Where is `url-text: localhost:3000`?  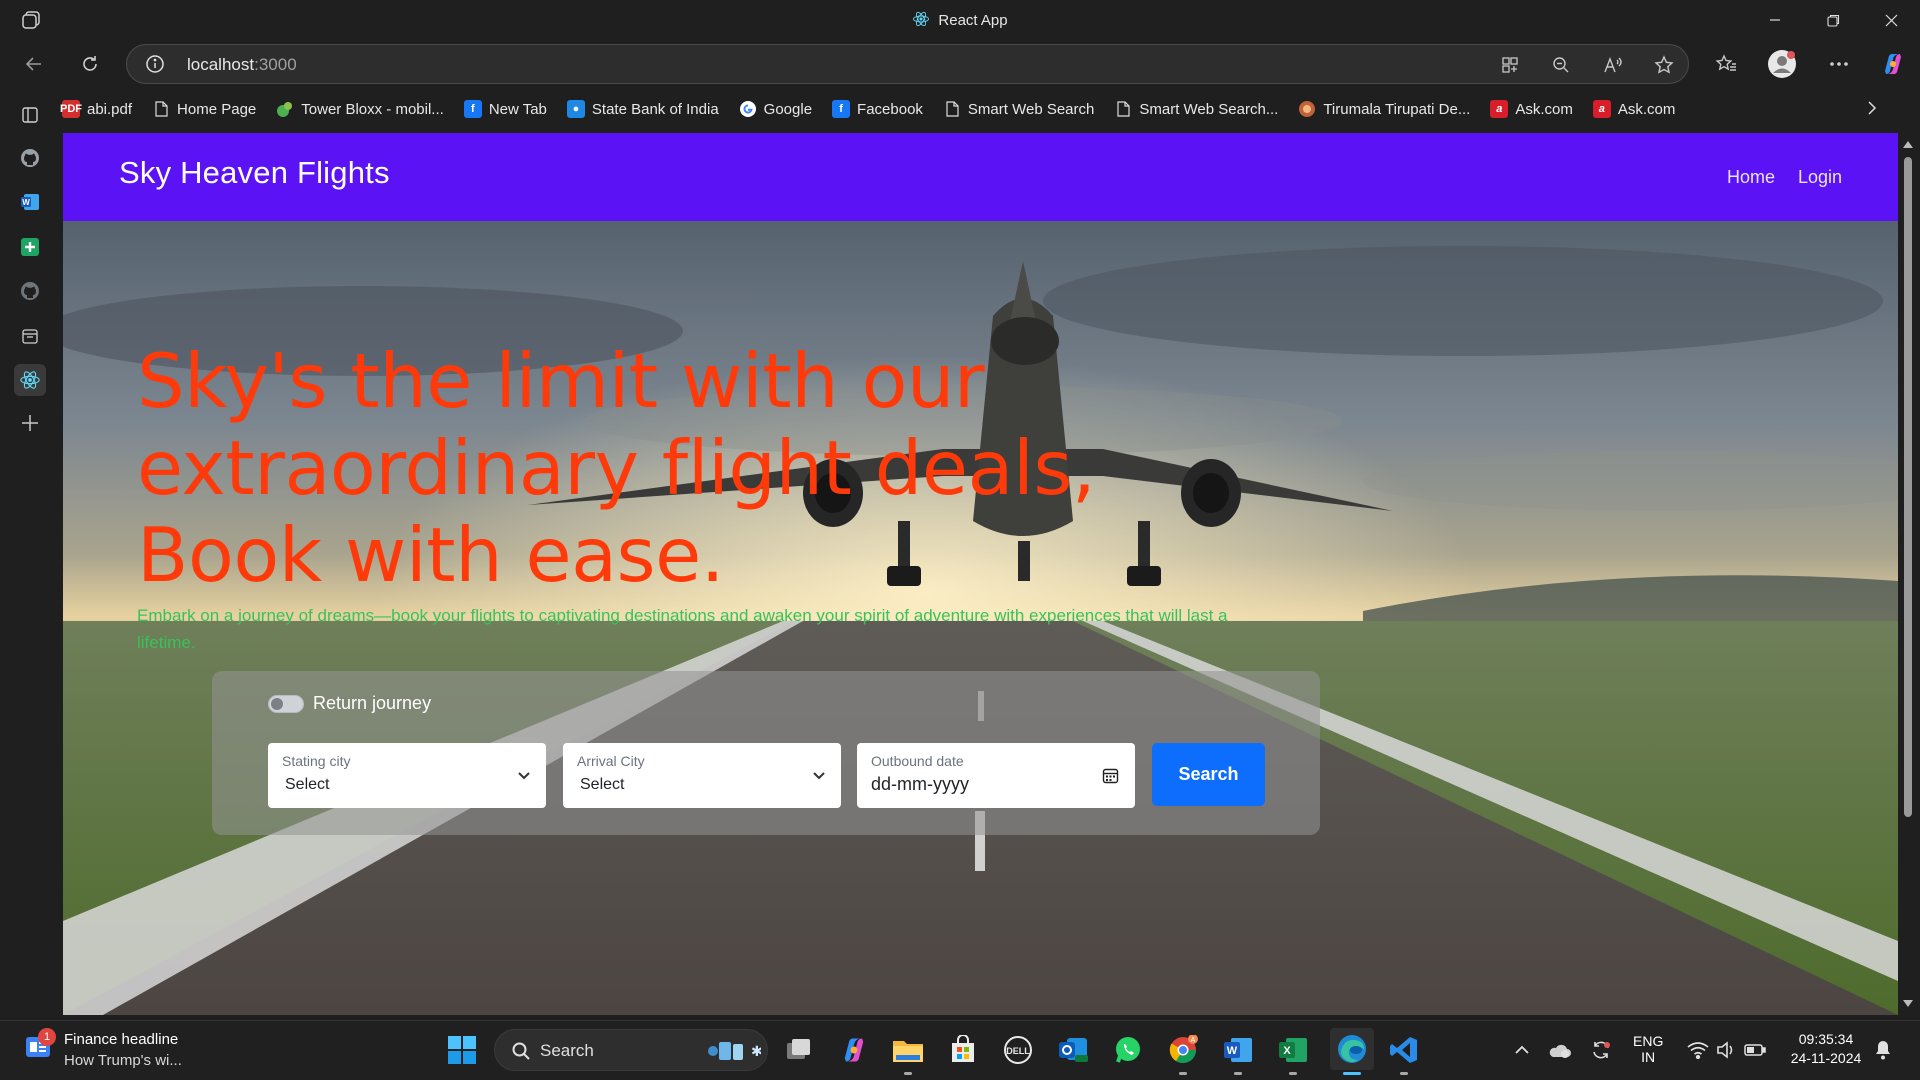 url-text: localhost:3000 is located at coordinates (242, 65).